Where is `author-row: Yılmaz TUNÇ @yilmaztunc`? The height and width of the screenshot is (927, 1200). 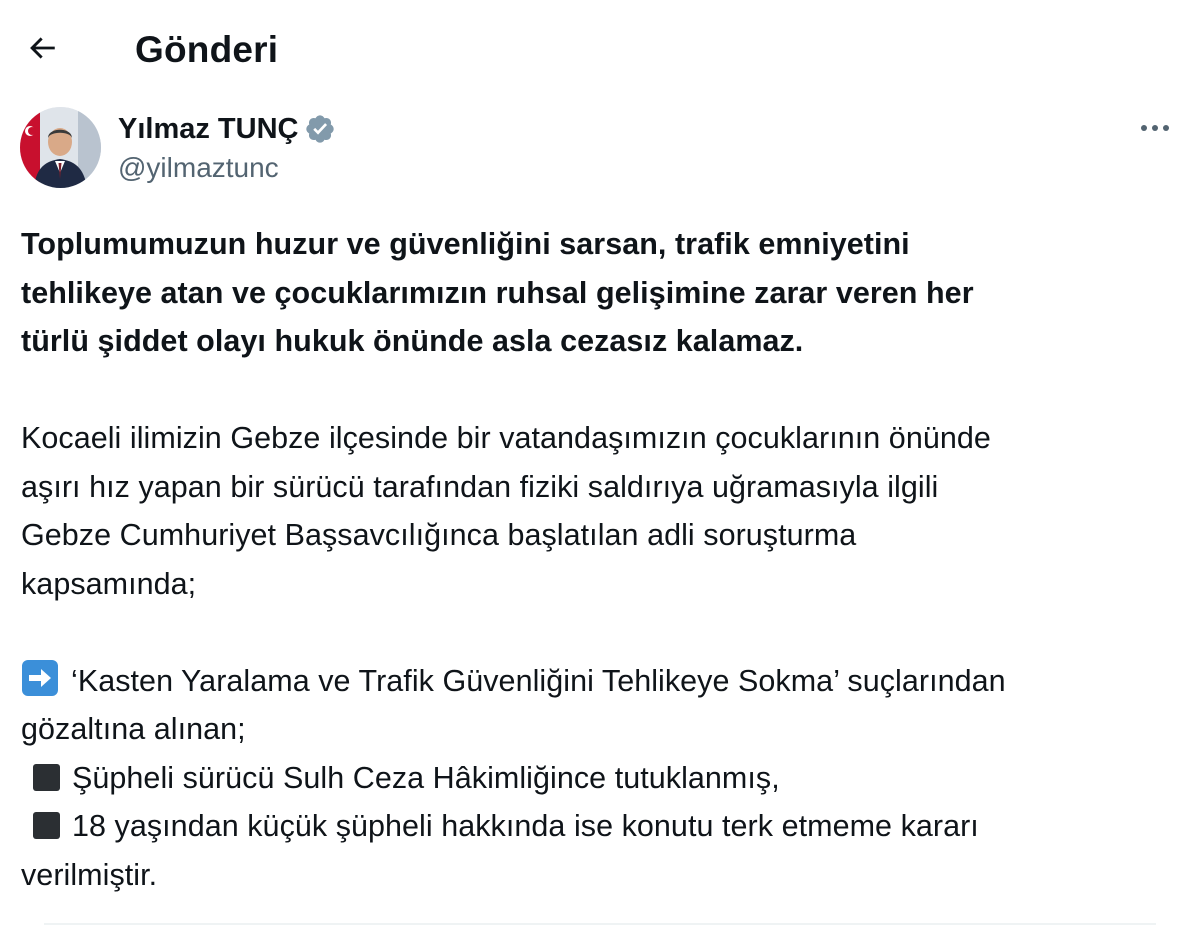
author-row: Yılmaz TUNÇ @yilmaztunc is located at coordinates (600, 150).